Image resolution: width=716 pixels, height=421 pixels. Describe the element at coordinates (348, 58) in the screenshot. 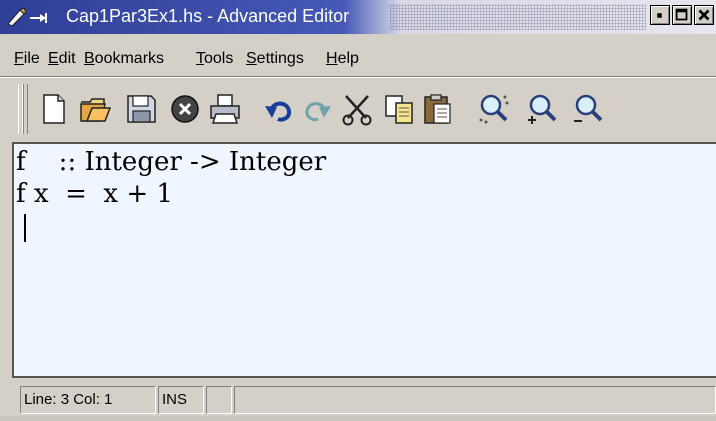

I see `menu-help-label: elp` at that location.